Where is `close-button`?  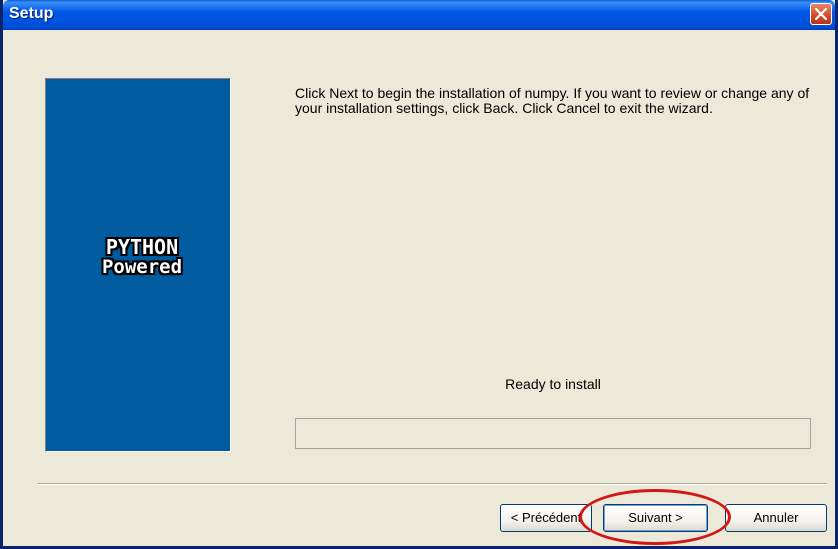
close-button is located at coordinates (821, 14).